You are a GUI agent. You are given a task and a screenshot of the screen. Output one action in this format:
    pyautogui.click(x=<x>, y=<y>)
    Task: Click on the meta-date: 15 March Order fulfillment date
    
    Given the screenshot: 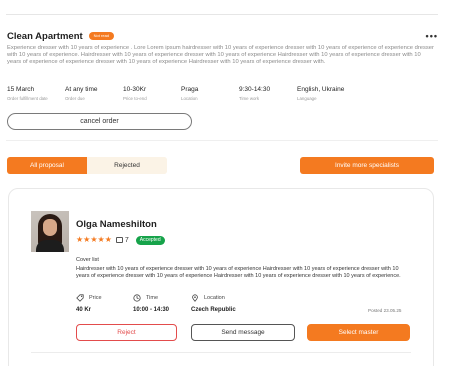 What is the action you would take?
    pyautogui.click(x=27, y=93)
    